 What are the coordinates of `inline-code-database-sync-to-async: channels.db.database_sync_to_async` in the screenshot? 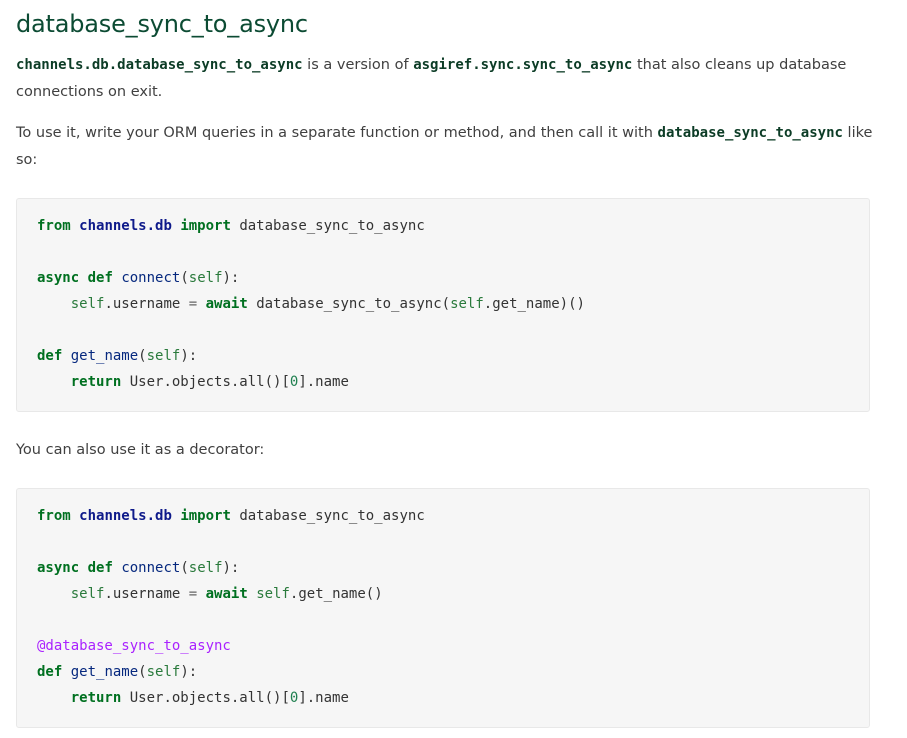 It's located at (159, 65).